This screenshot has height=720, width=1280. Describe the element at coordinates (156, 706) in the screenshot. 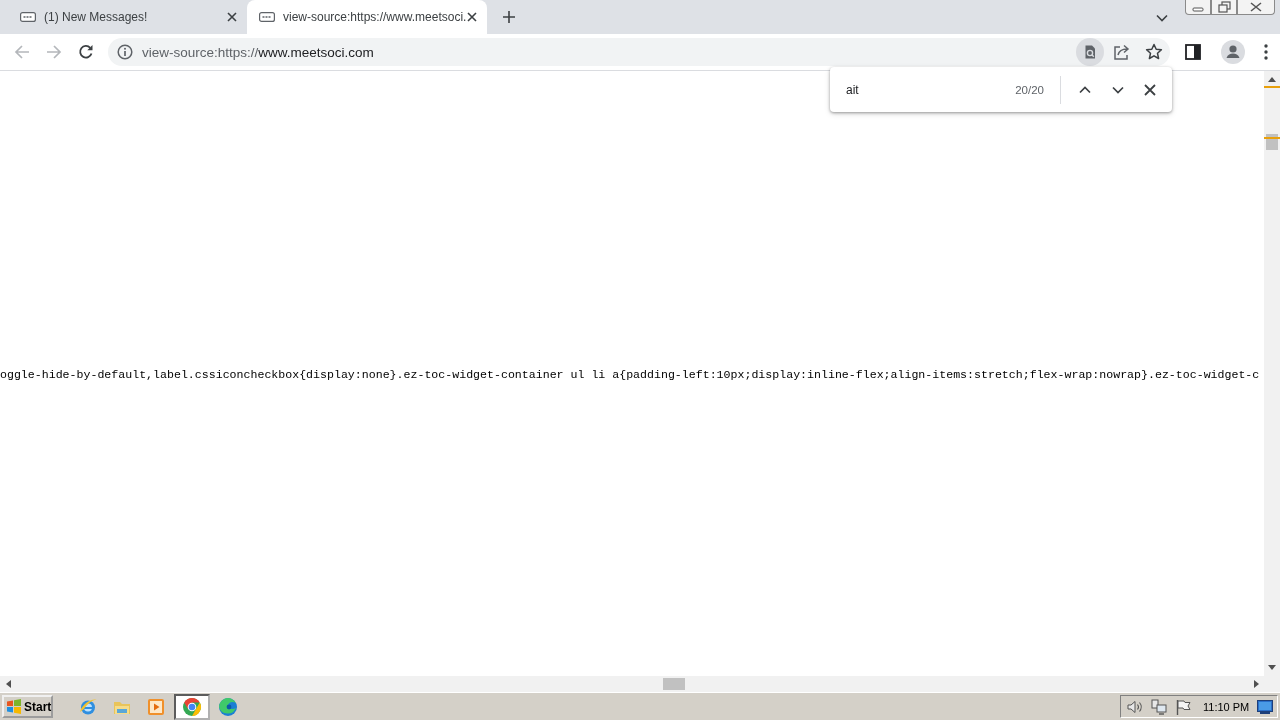

I see `play-icon` at that location.